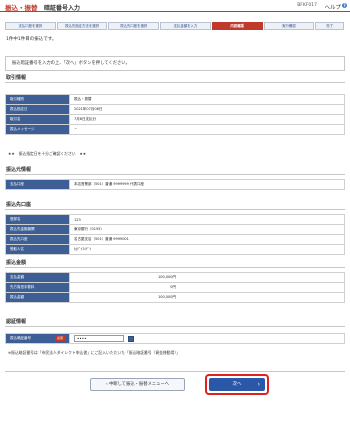 The width and height of the screenshot is (350, 428). What do you see at coordinates (16, 78) in the screenshot?
I see `section-title-transaction: 取引情報` at bounding box center [16, 78].